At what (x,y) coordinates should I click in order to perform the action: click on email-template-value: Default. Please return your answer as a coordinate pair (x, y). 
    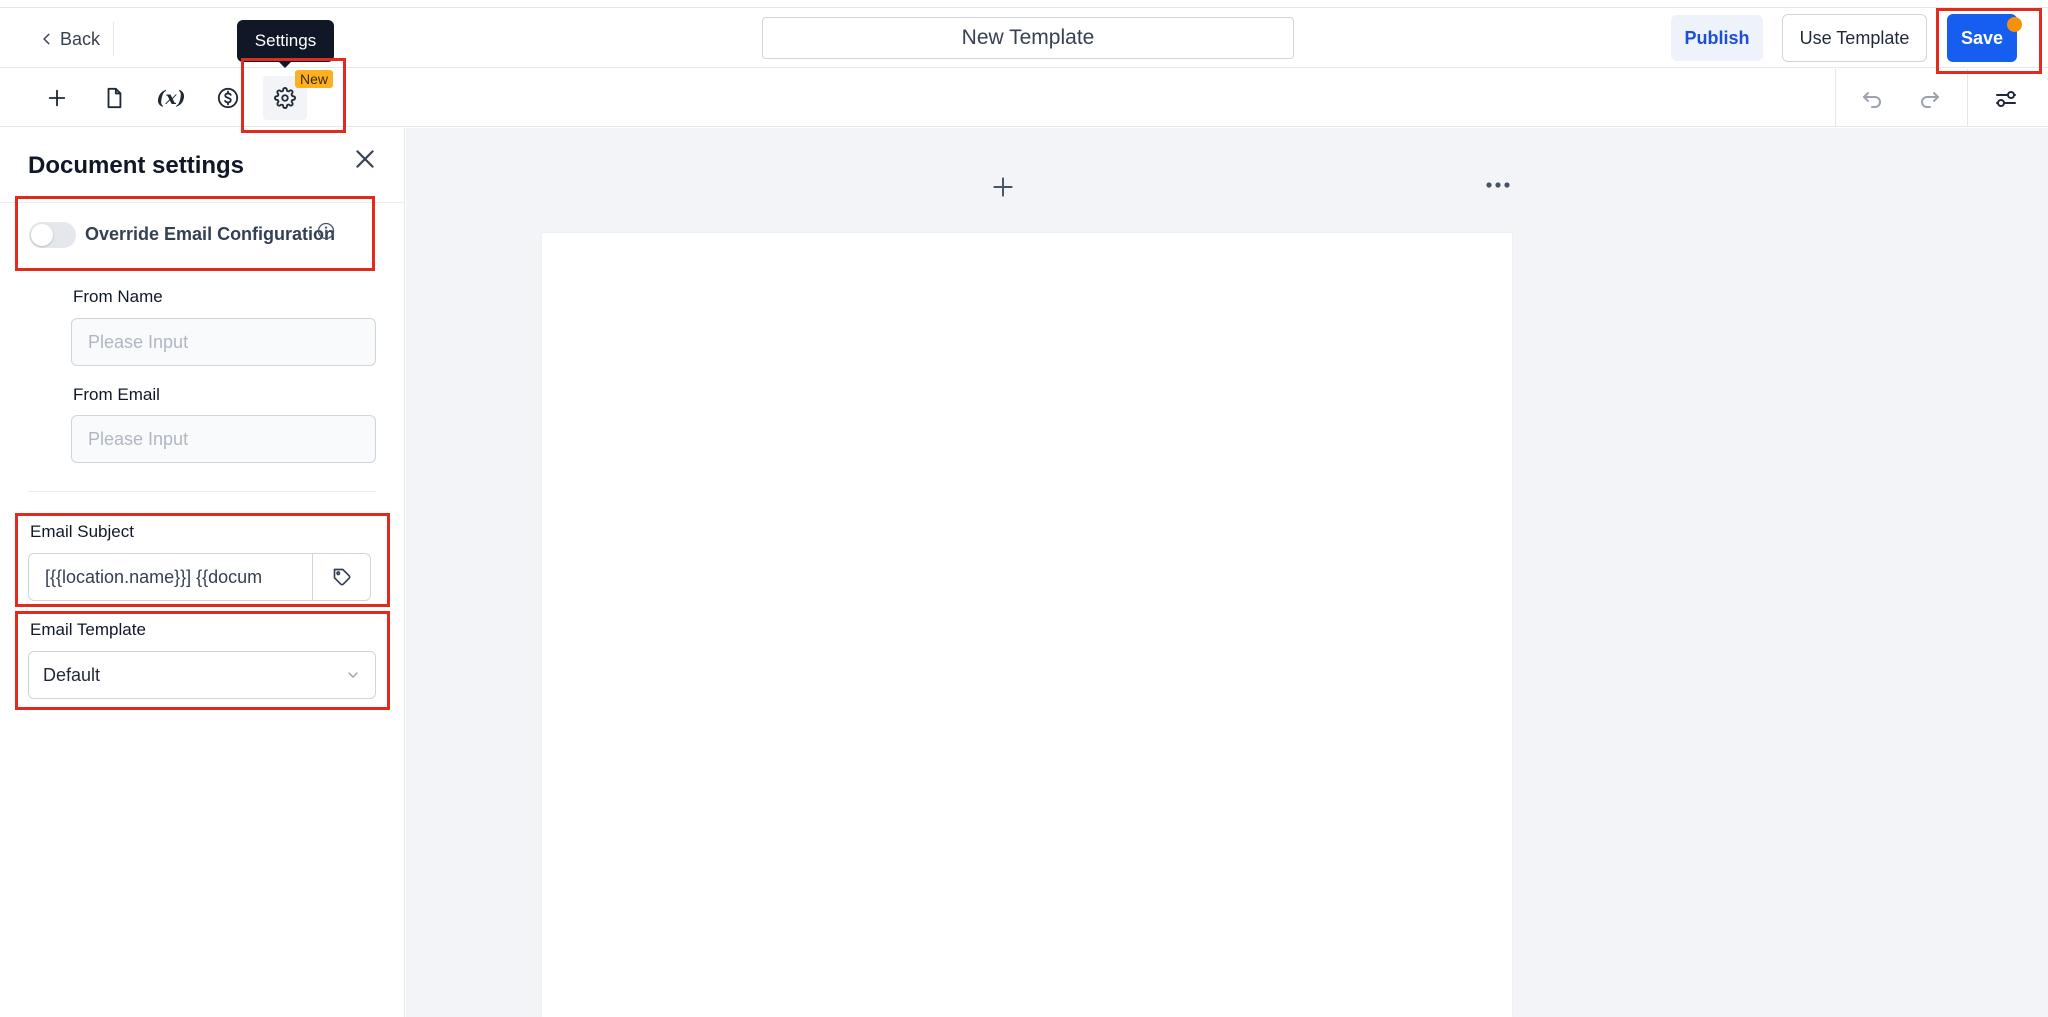
    Looking at the image, I should click on (72, 674).